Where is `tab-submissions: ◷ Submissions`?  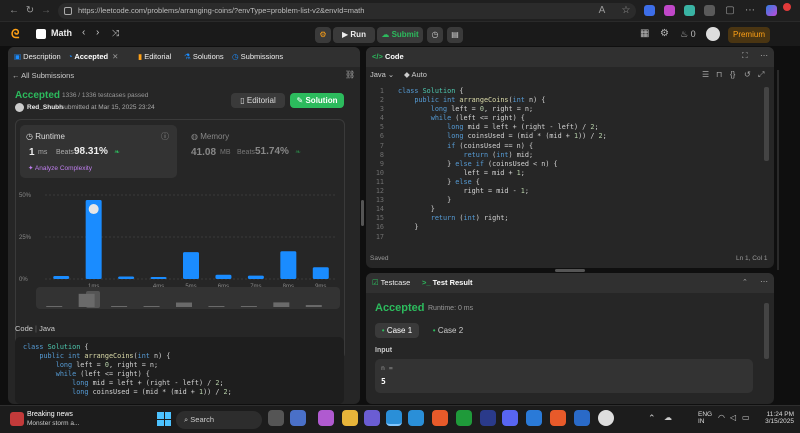 tab-submissions: ◷ Submissions is located at coordinates (257, 56).